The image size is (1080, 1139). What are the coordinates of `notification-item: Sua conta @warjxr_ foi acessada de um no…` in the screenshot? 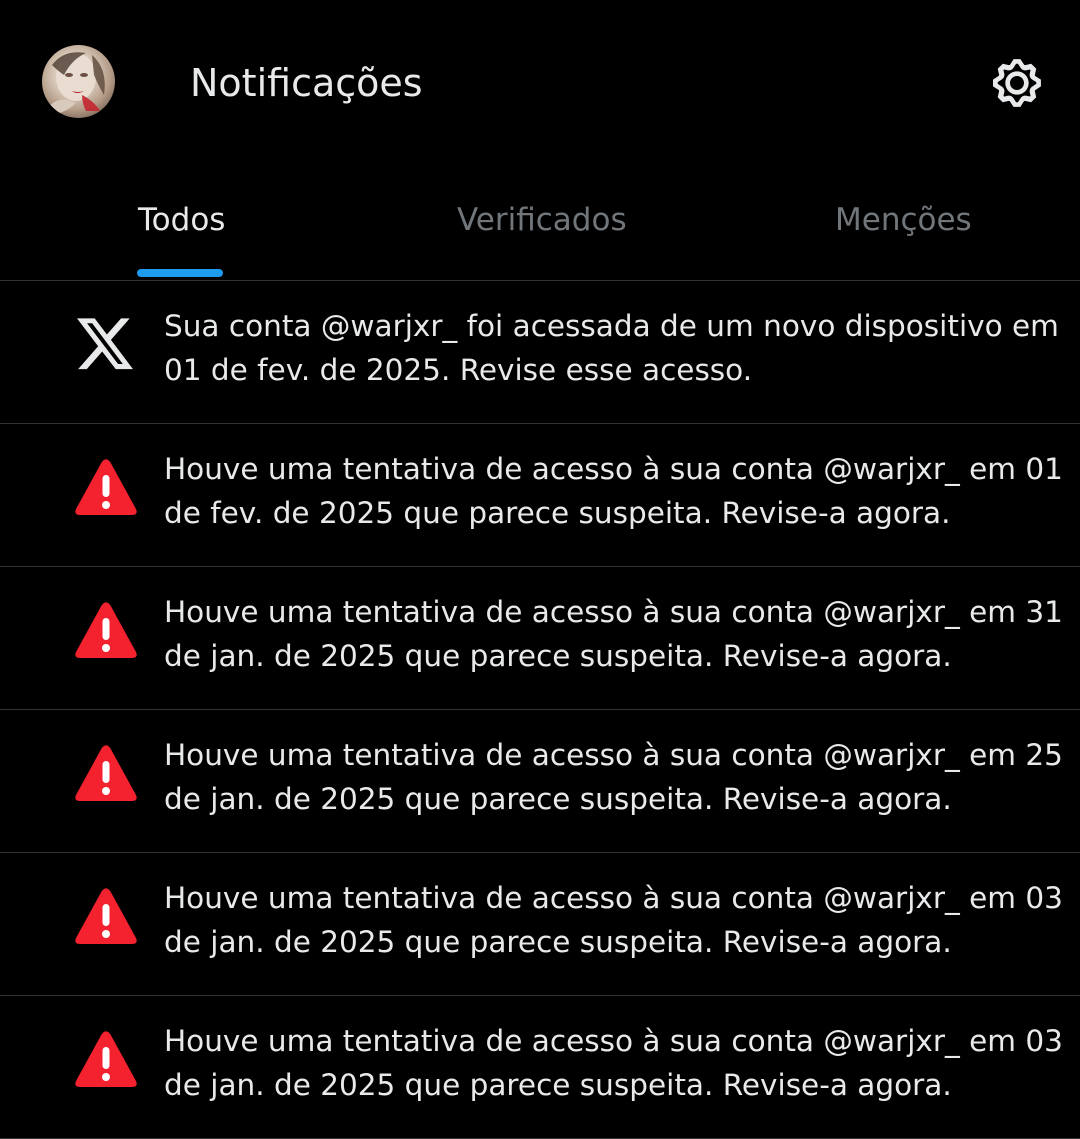 It's located at (540, 352).